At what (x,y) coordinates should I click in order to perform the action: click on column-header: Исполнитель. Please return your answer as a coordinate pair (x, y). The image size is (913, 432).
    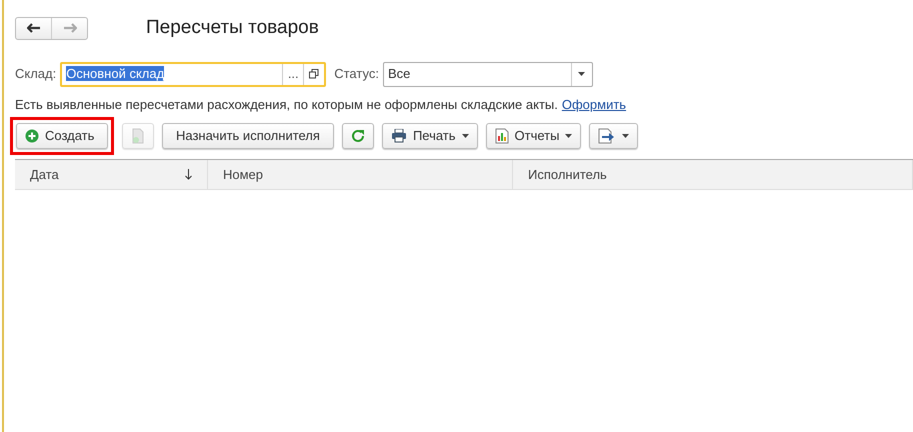
    Looking at the image, I should click on (713, 174).